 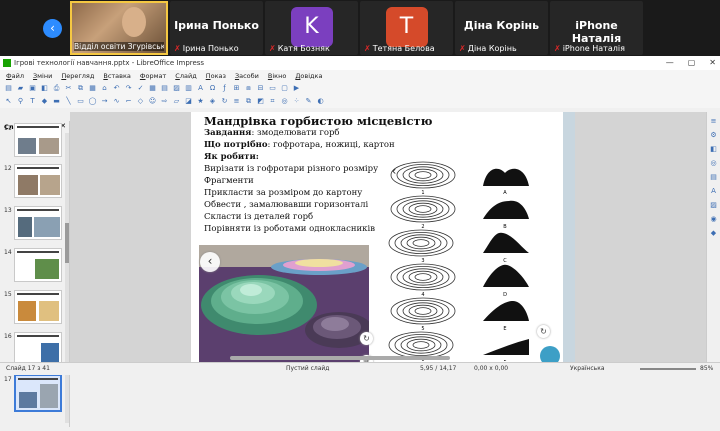 What do you see at coordinates (713, 149) in the screenshot?
I see `slide-transition-icon: ◧` at bounding box center [713, 149].